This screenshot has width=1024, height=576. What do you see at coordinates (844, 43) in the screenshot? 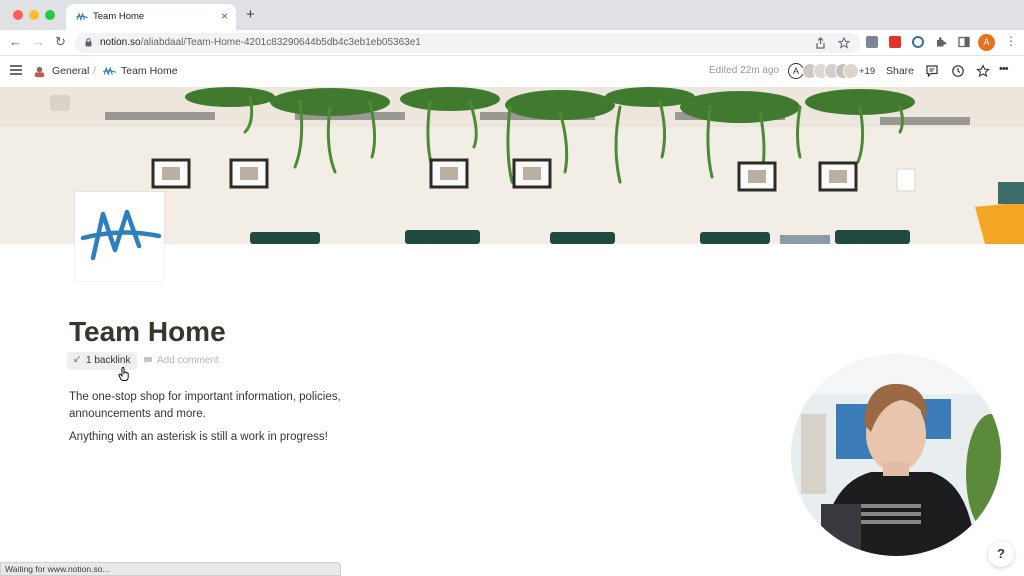
I see `bookmark-star-icon` at bounding box center [844, 43].